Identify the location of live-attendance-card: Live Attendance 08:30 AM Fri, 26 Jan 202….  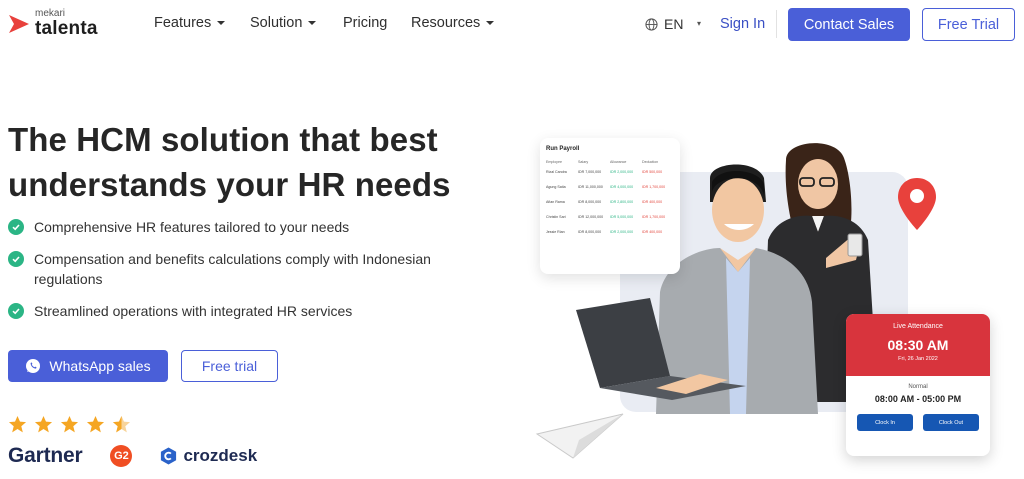
(918, 385).